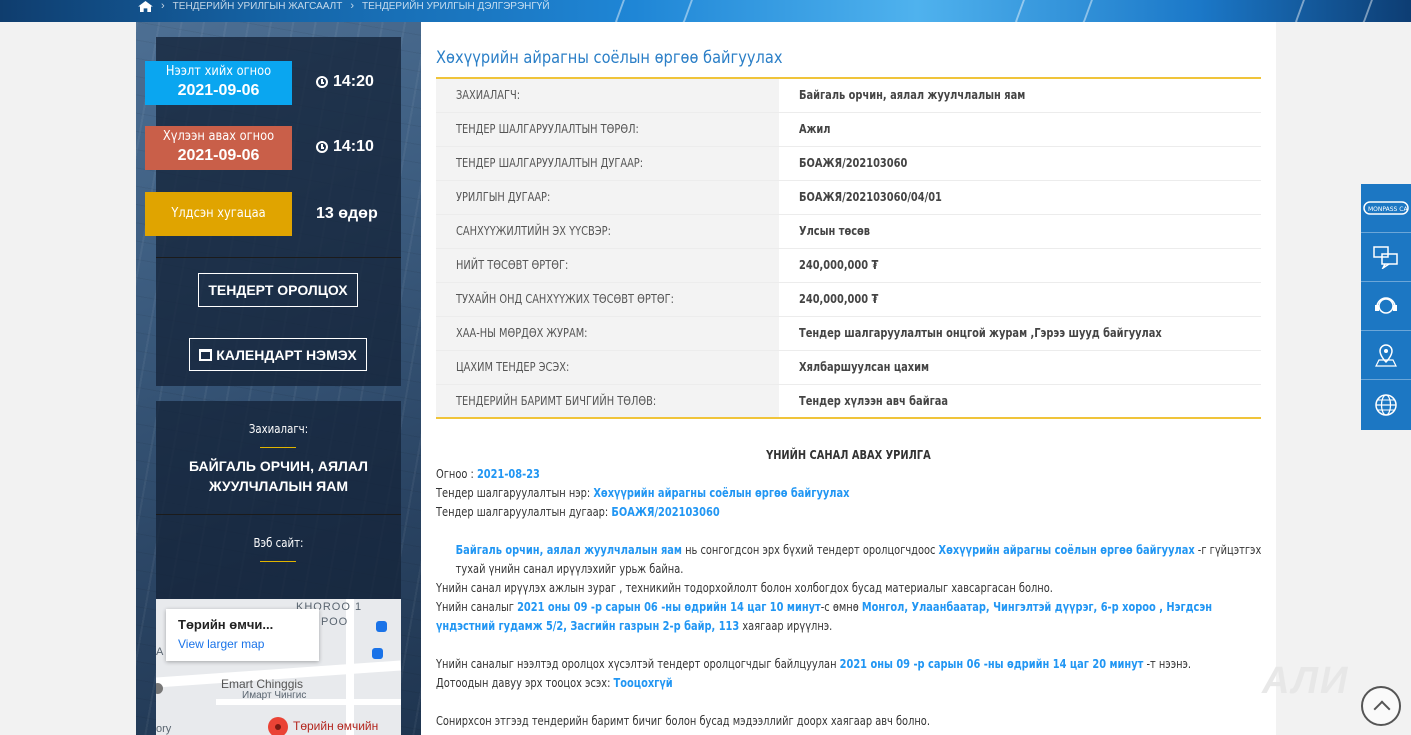  What do you see at coordinates (609, 58) in the screenshot?
I see `page-title: Хөхүүрийн айрагны соёлын өргөө байгуулах` at bounding box center [609, 58].